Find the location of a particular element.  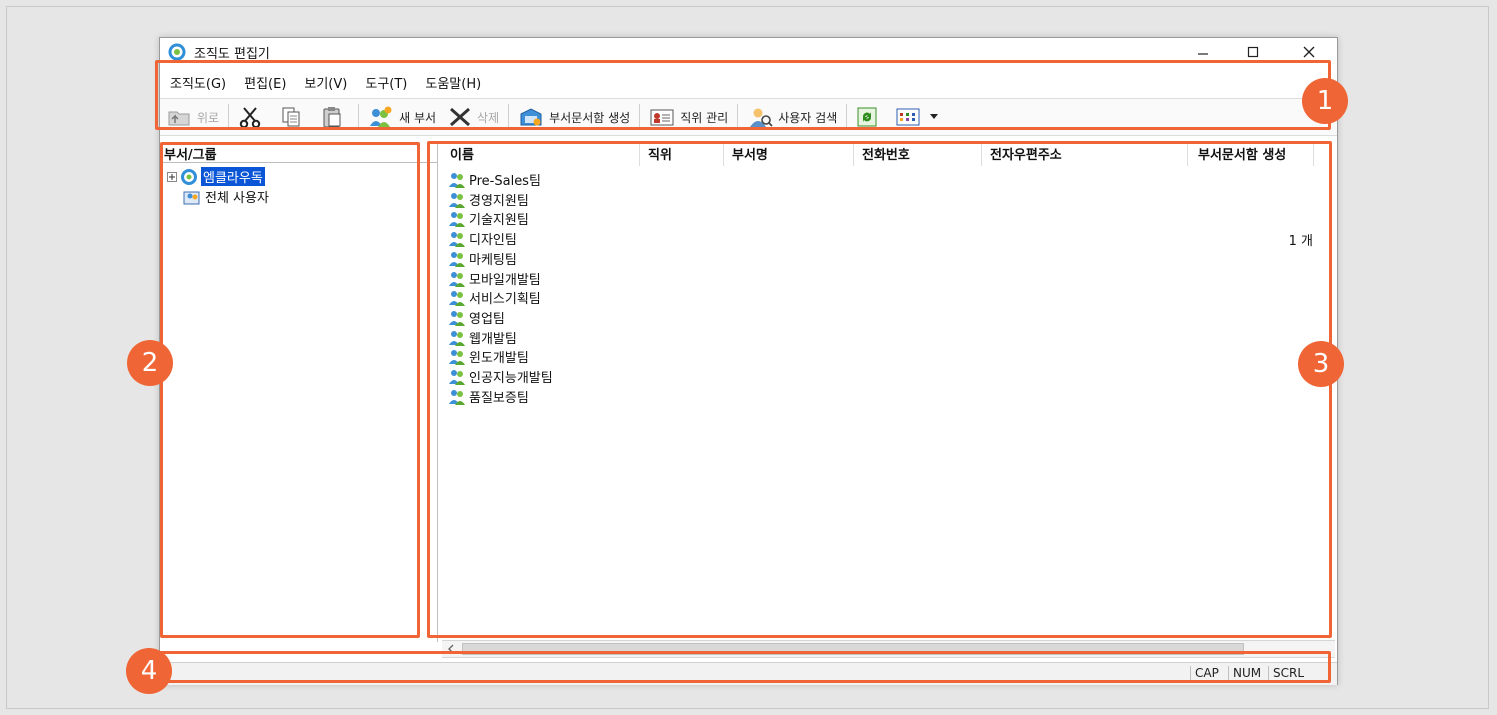

callout-badge-2: 2 is located at coordinates (150, 363).